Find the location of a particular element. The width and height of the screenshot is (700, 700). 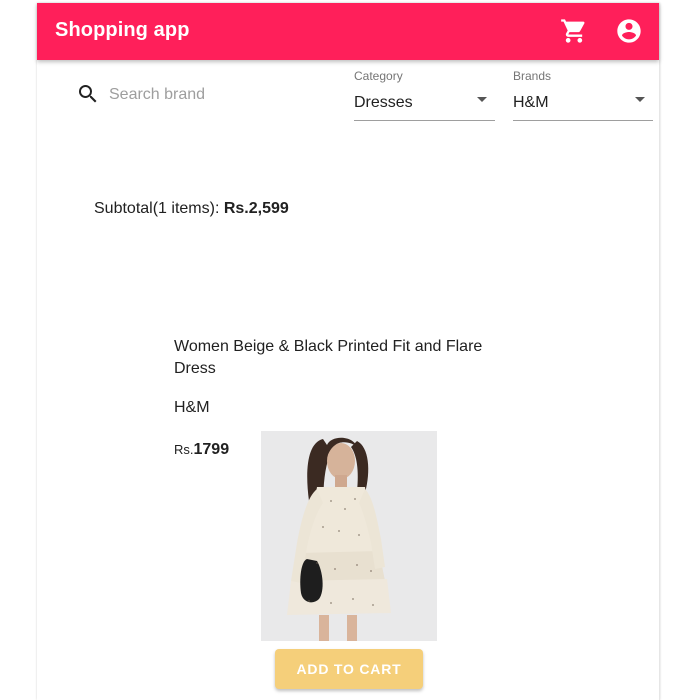

subtotal-label: Subtotal(1 items): is located at coordinates (159, 208).